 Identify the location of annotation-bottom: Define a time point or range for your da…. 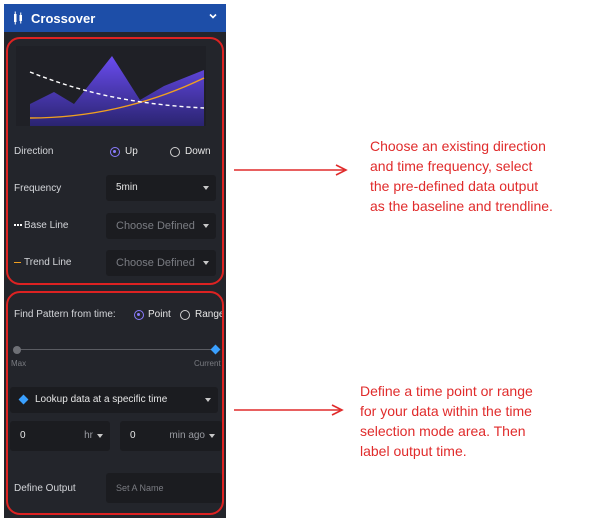
(472, 421).